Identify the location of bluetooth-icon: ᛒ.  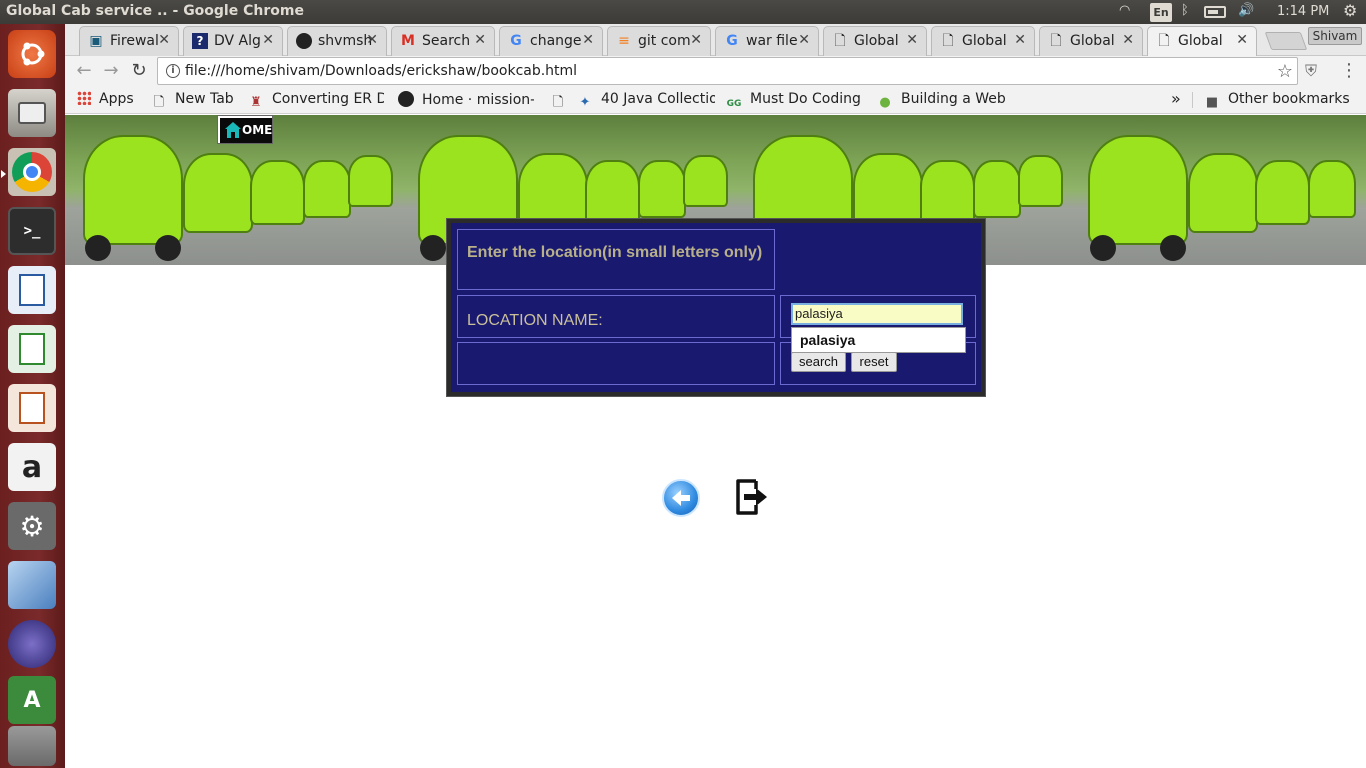
(1185, 12).